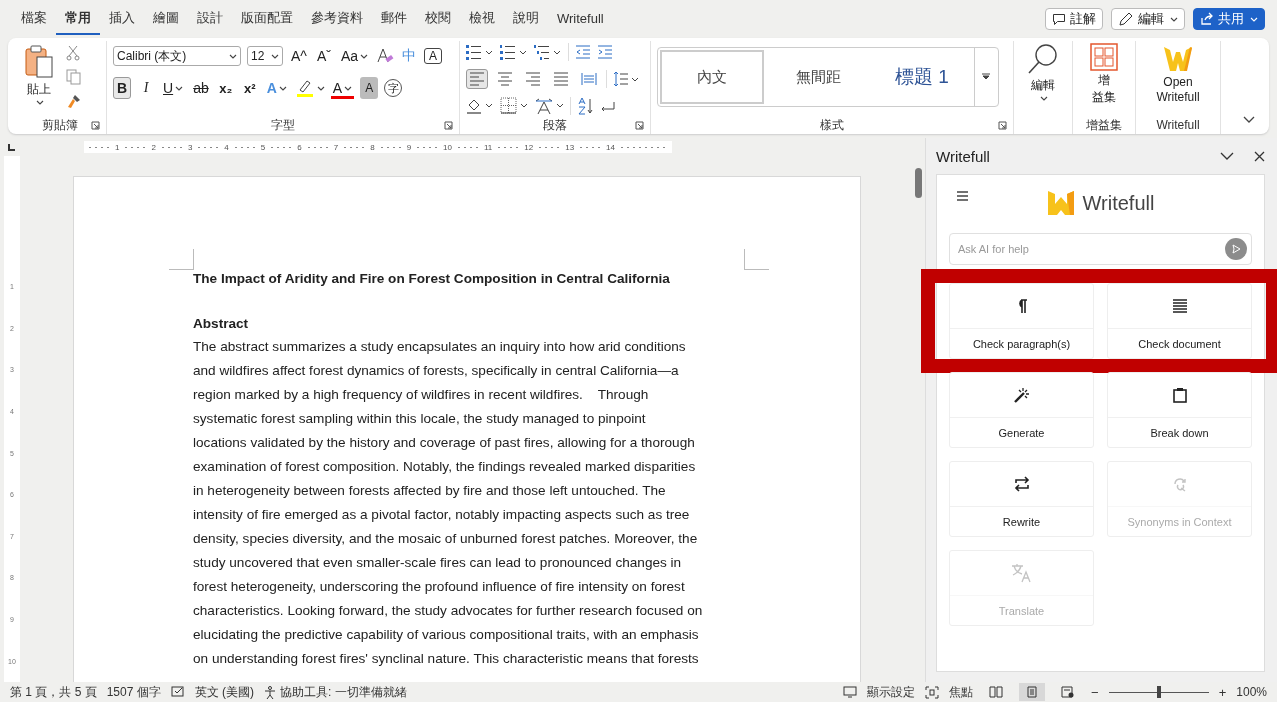  Describe the element at coordinates (850, 692) in the screenshot. I see `display-settings-icon` at that location.